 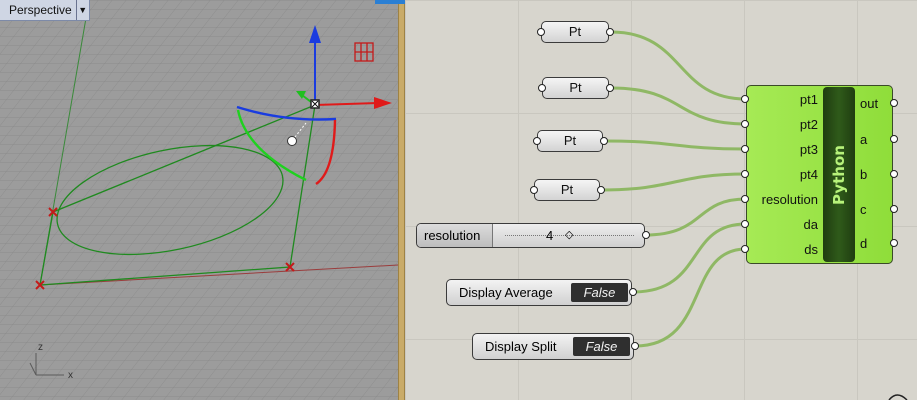 I want to click on display-split-toggle: Display Split False, so click(x=553, y=346).